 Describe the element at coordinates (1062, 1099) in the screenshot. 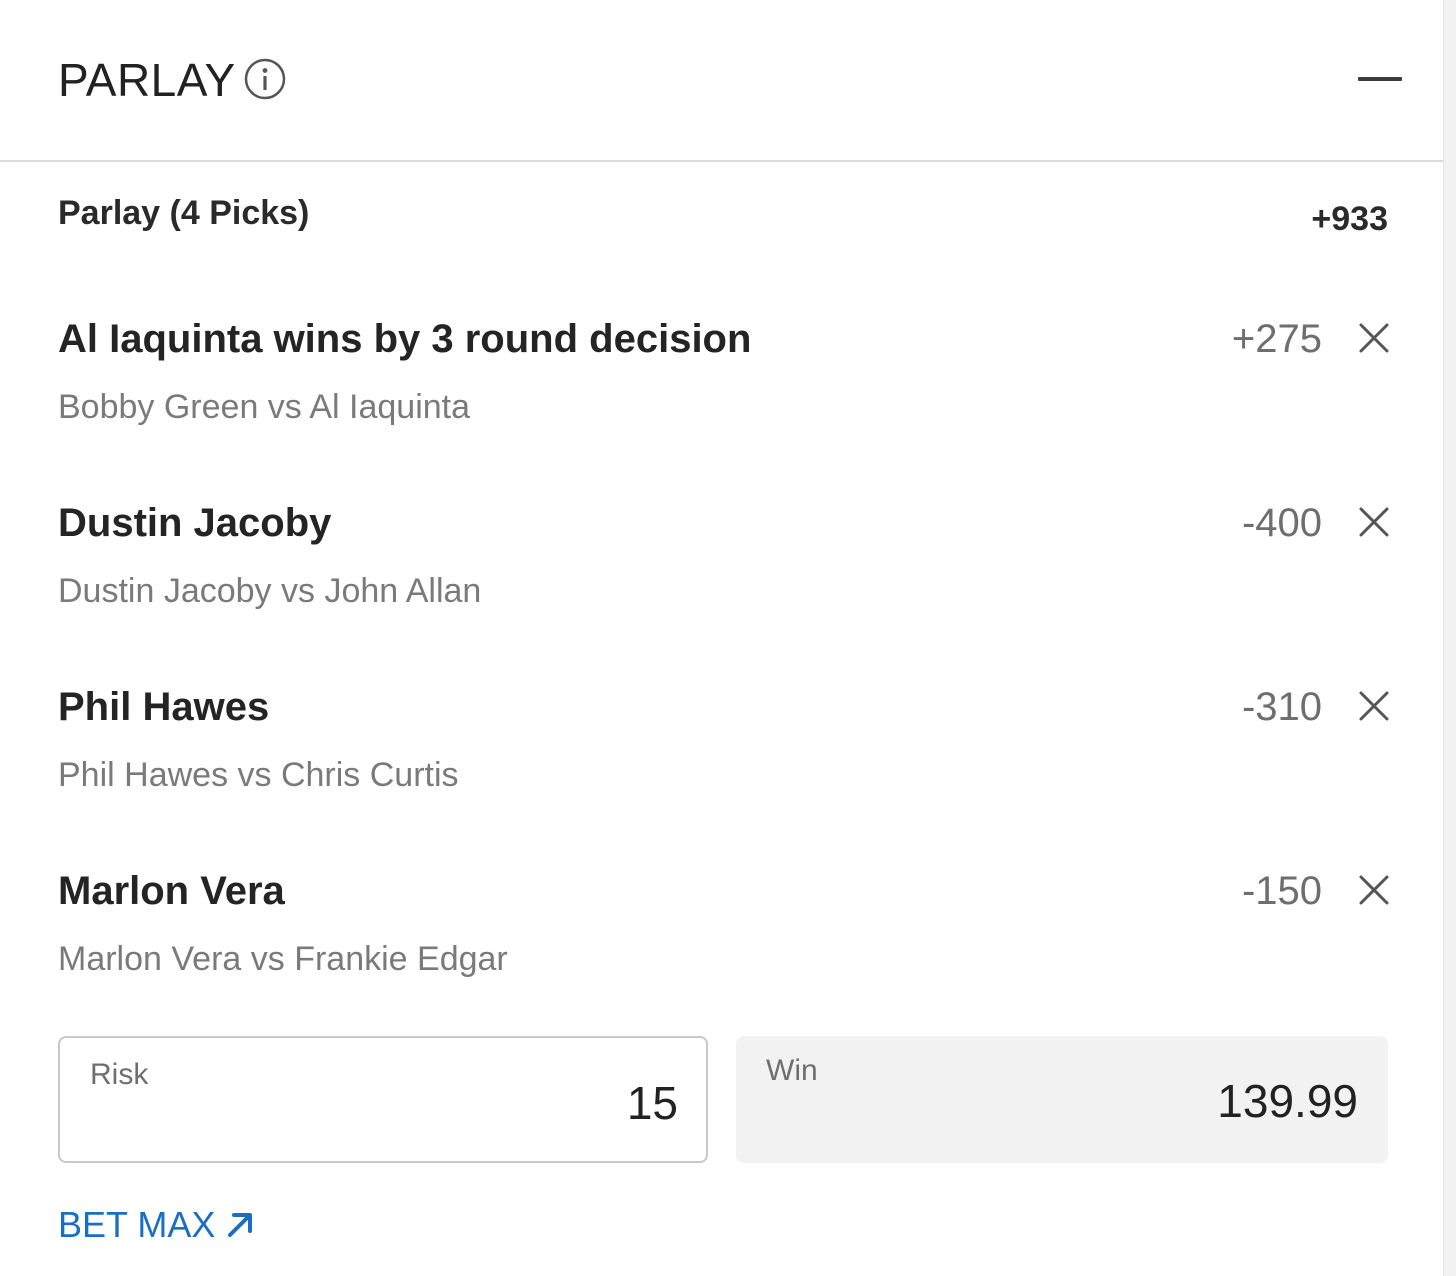

I see `win-field: Win 139.99` at that location.